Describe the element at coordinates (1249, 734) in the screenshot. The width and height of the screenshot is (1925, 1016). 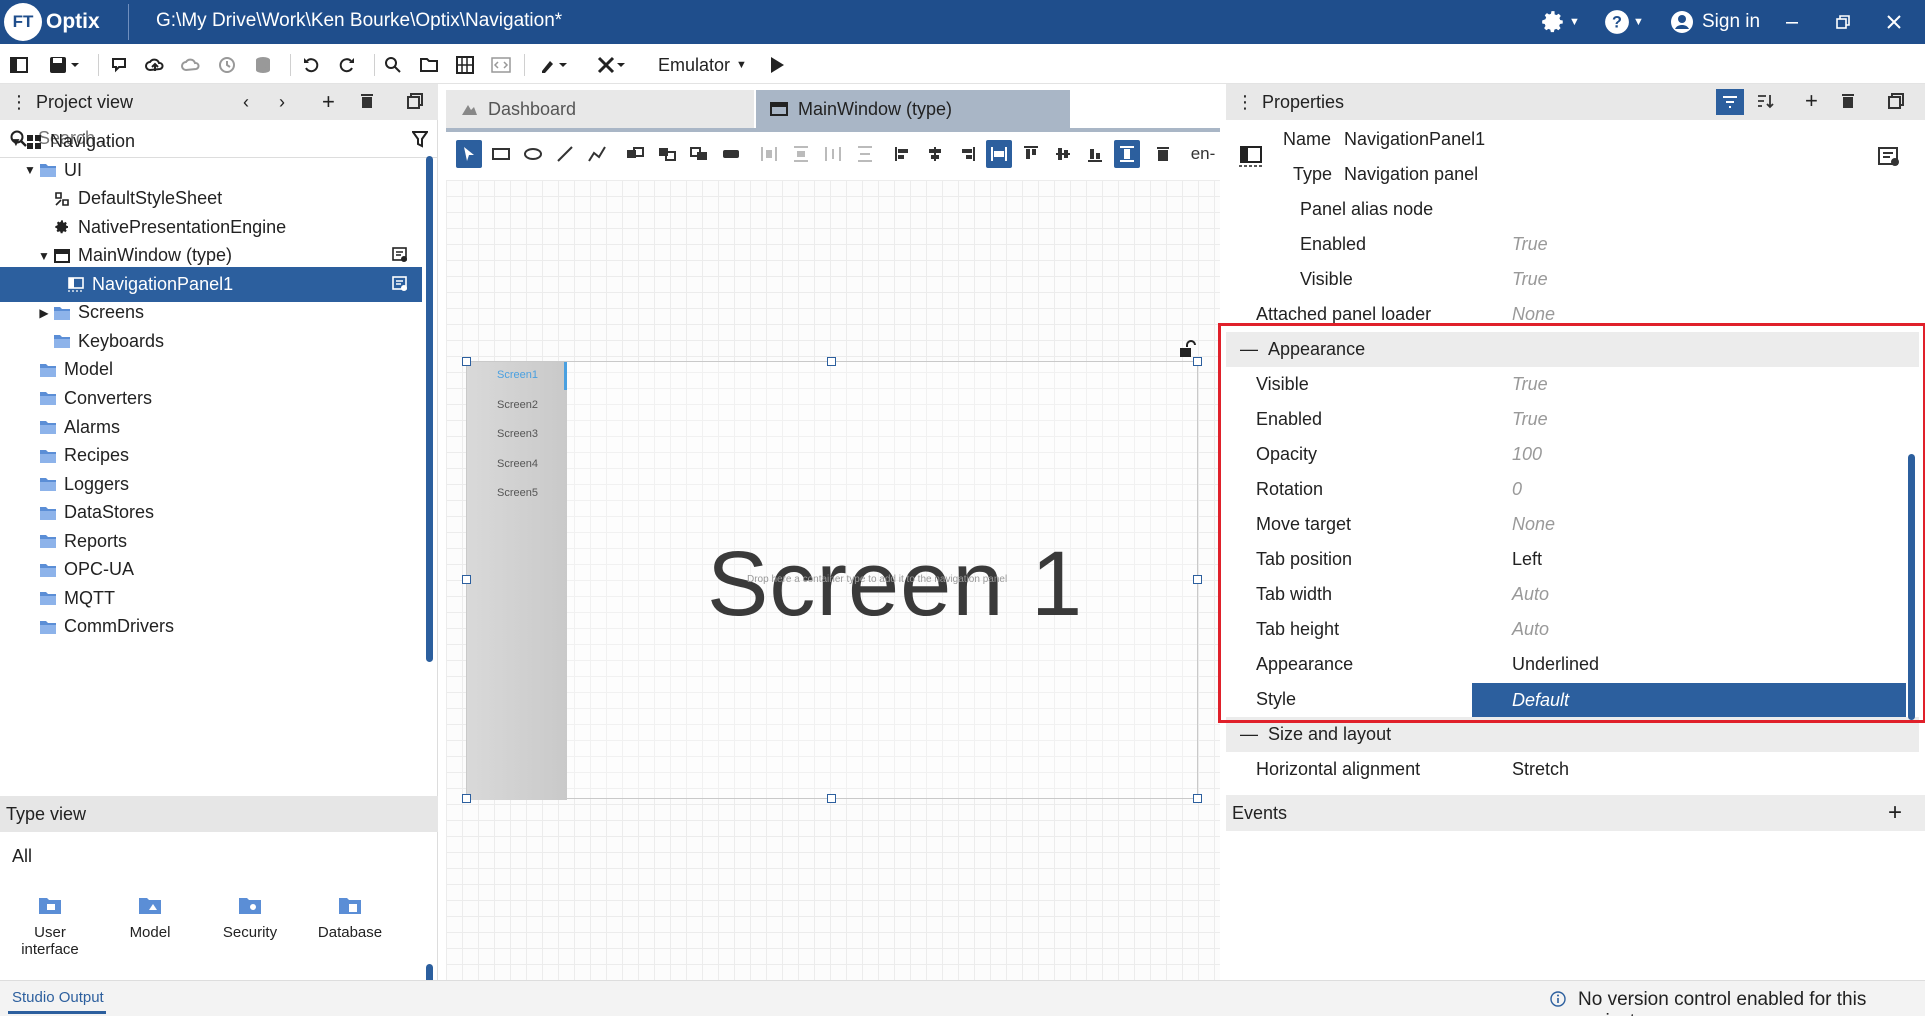
I see `collapse-icon: —` at that location.